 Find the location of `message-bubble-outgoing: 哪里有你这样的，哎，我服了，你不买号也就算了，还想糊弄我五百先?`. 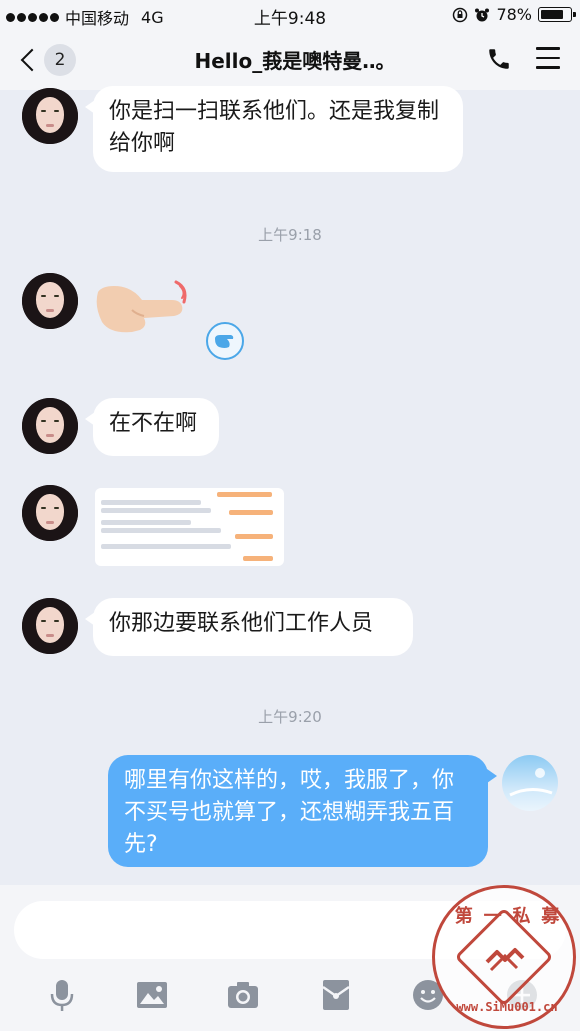

message-bubble-outgoing: 哪里有你这样的，哎，我服了，你不买号也就算了，还想糊弄我五百先? is located at coordinates (302, 811).